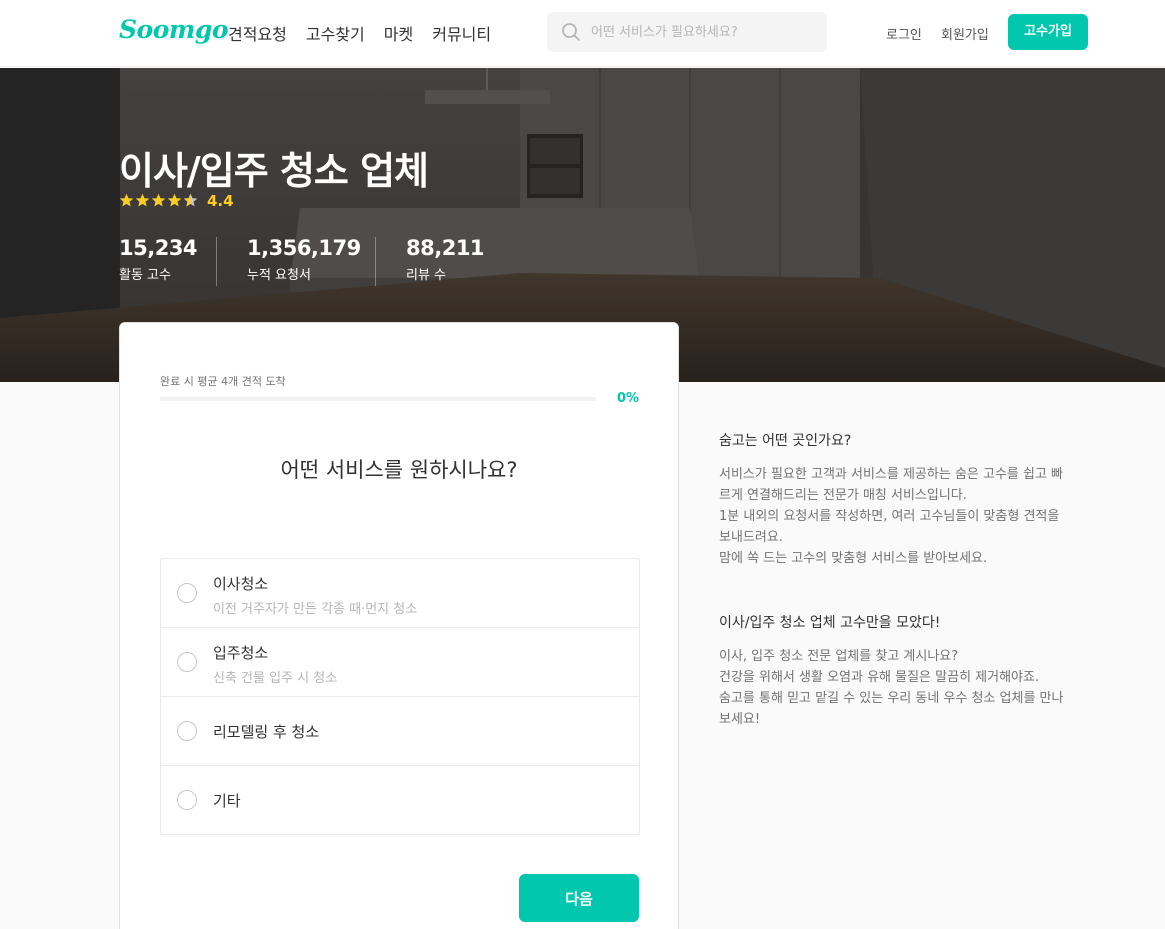 This screenshot has width=1165, height=929. Describe the element at coordinates (223, 381) in the screenshot. I see `progress-label: 완료 시 평균 4개 견적 도착` at that location.